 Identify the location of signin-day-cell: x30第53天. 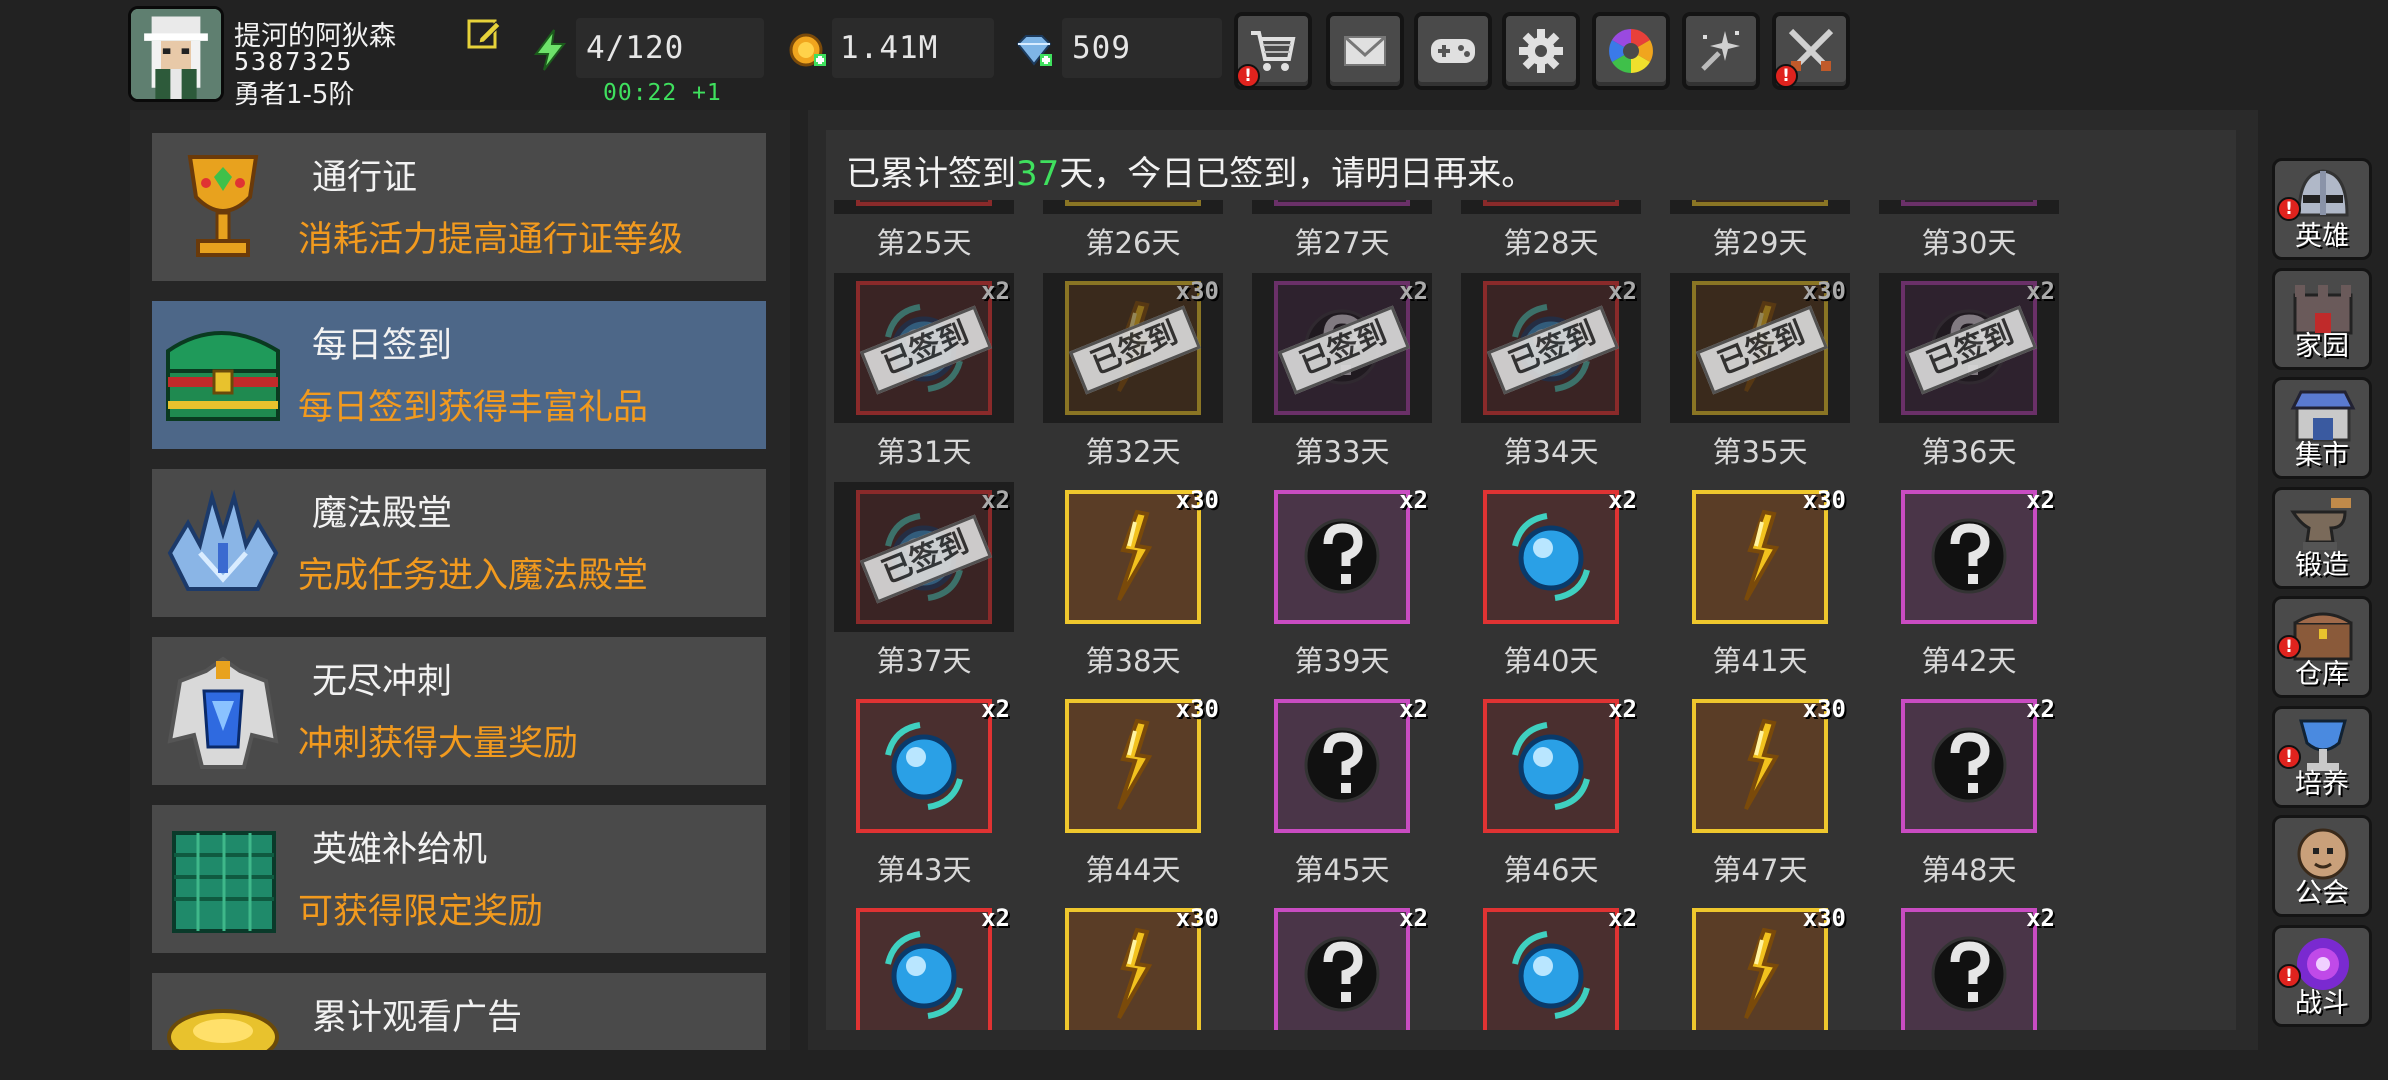
(1760, 965).